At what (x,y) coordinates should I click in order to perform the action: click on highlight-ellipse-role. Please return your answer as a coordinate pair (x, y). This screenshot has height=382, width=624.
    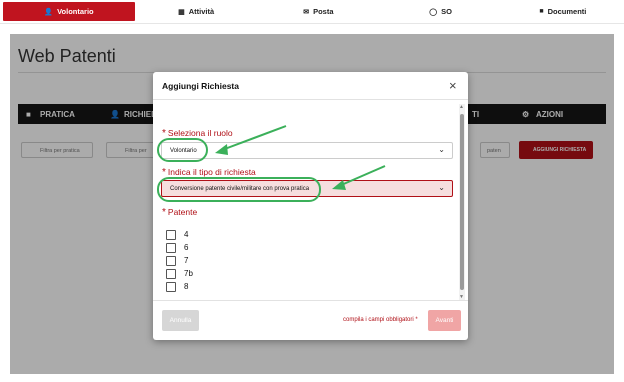
    Looking at the image, I should click on (182, 150).